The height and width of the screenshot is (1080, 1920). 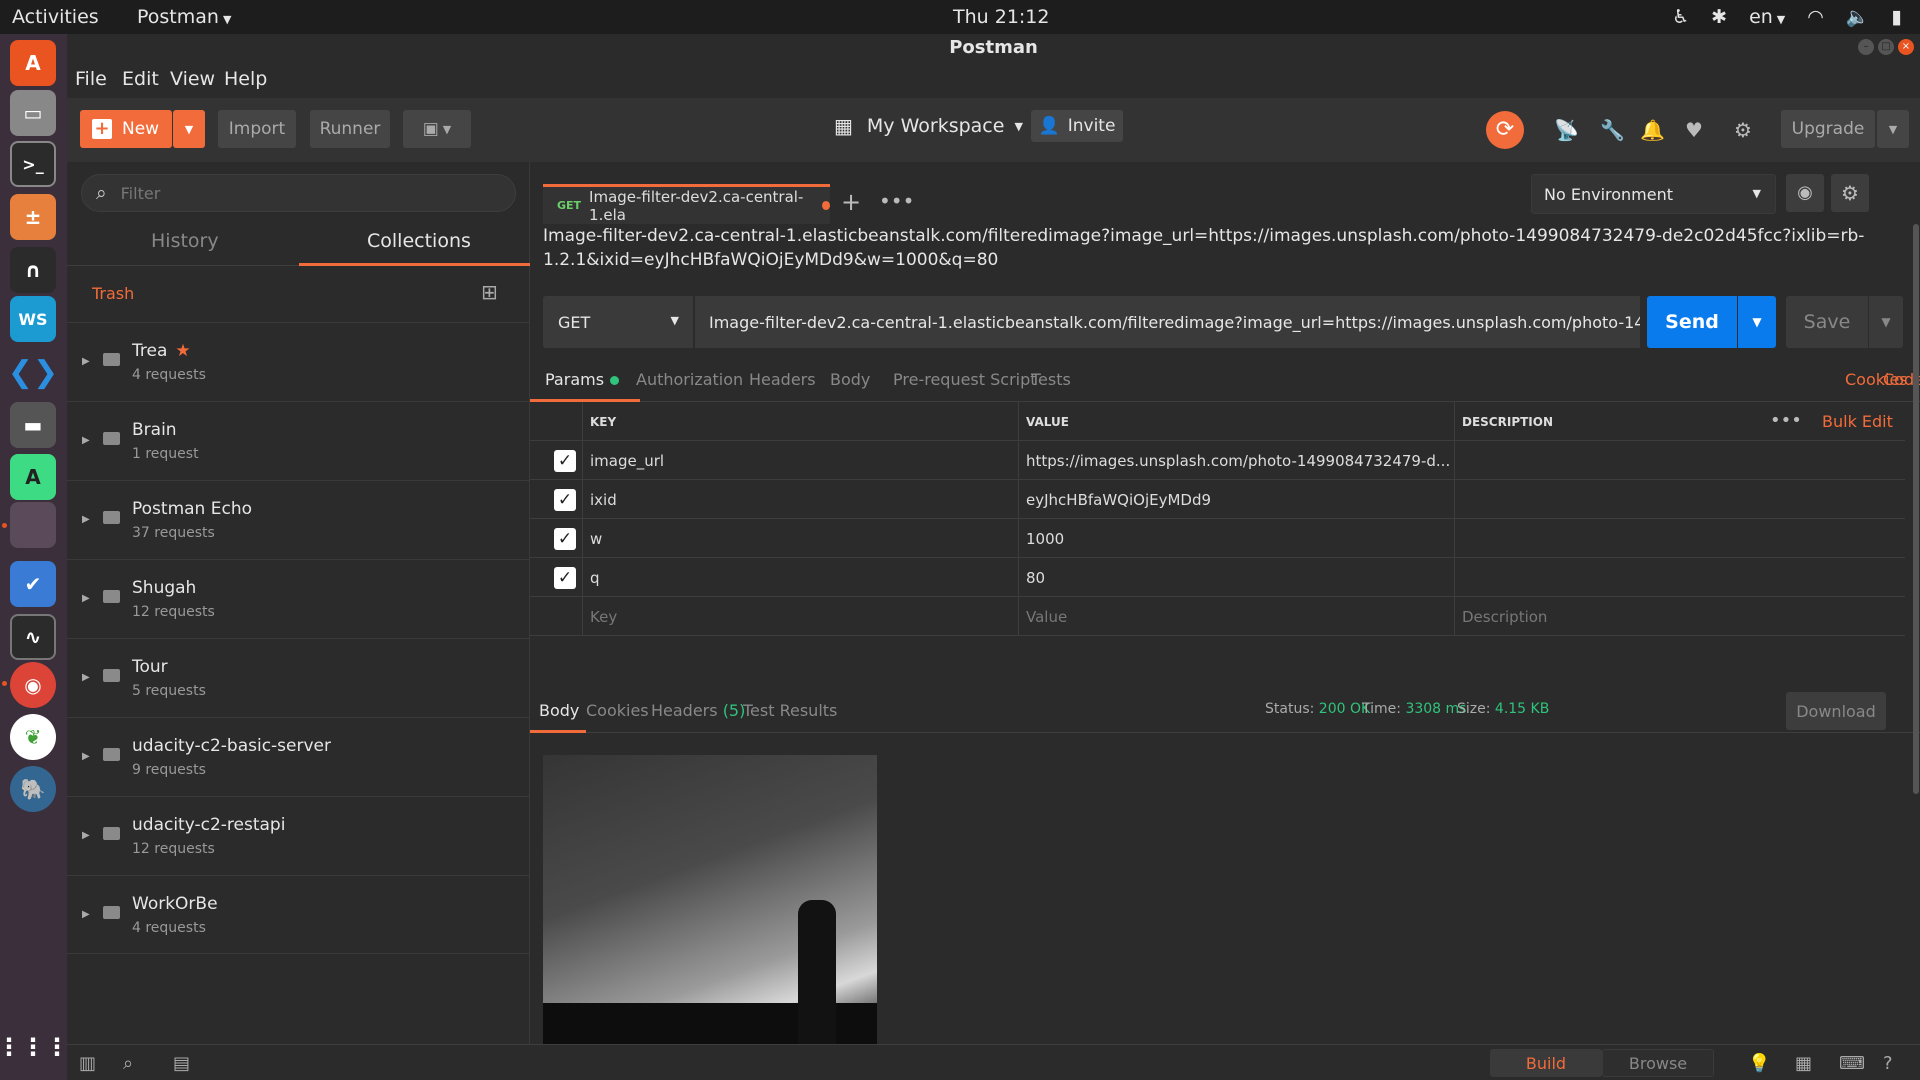 I want to click on volume-icon: 🔈, so click(x=1858, y=16).